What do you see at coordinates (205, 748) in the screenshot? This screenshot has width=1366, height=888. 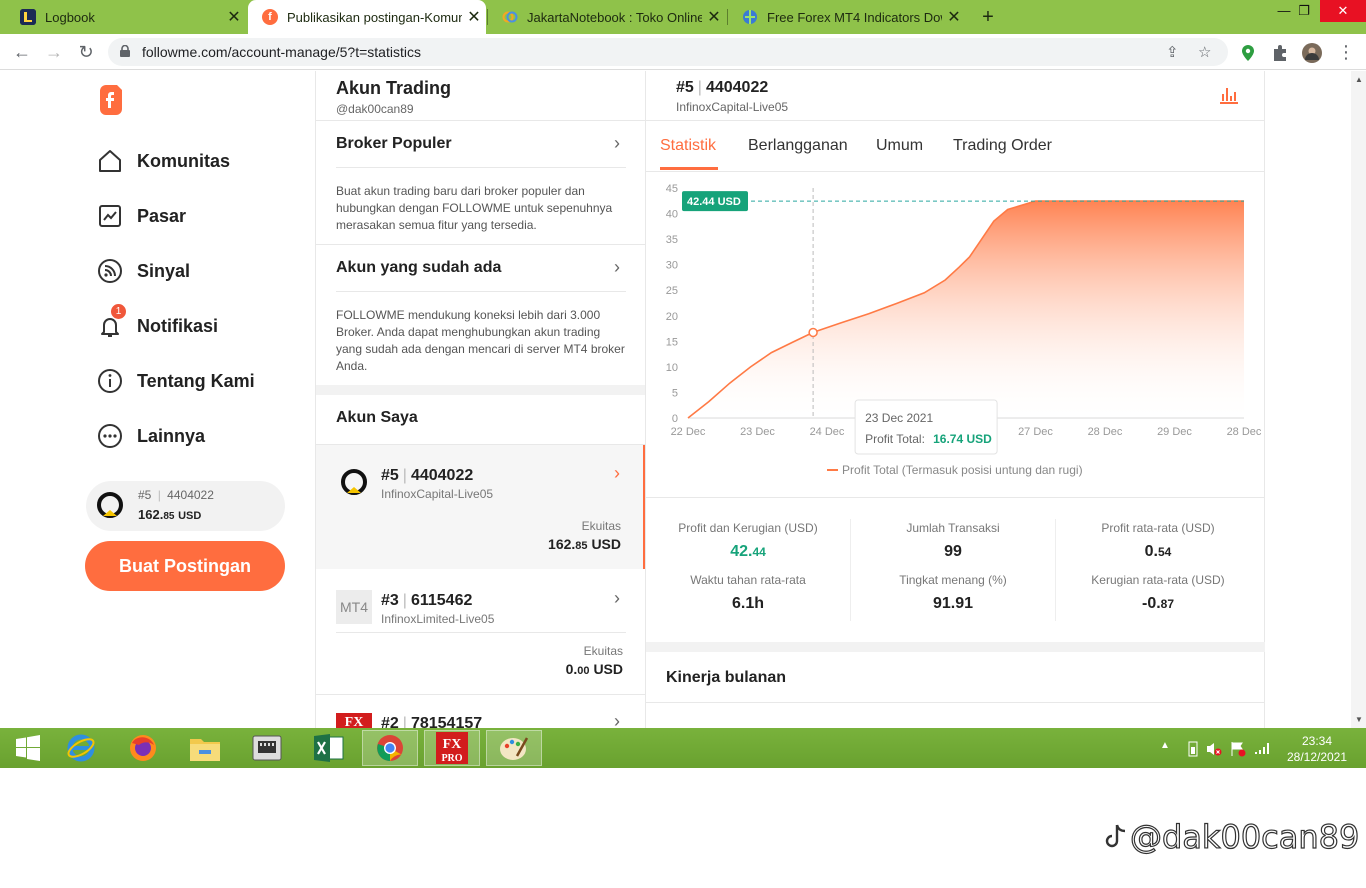 I see `file-explorer-icon` at bounding box center [205, 748].